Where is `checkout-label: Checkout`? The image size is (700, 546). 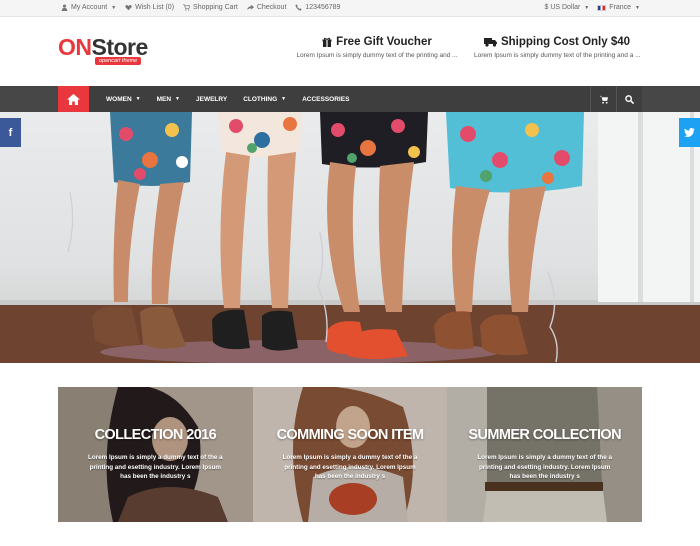 checkout-label: Checkout is located at coordinates (271, 7).